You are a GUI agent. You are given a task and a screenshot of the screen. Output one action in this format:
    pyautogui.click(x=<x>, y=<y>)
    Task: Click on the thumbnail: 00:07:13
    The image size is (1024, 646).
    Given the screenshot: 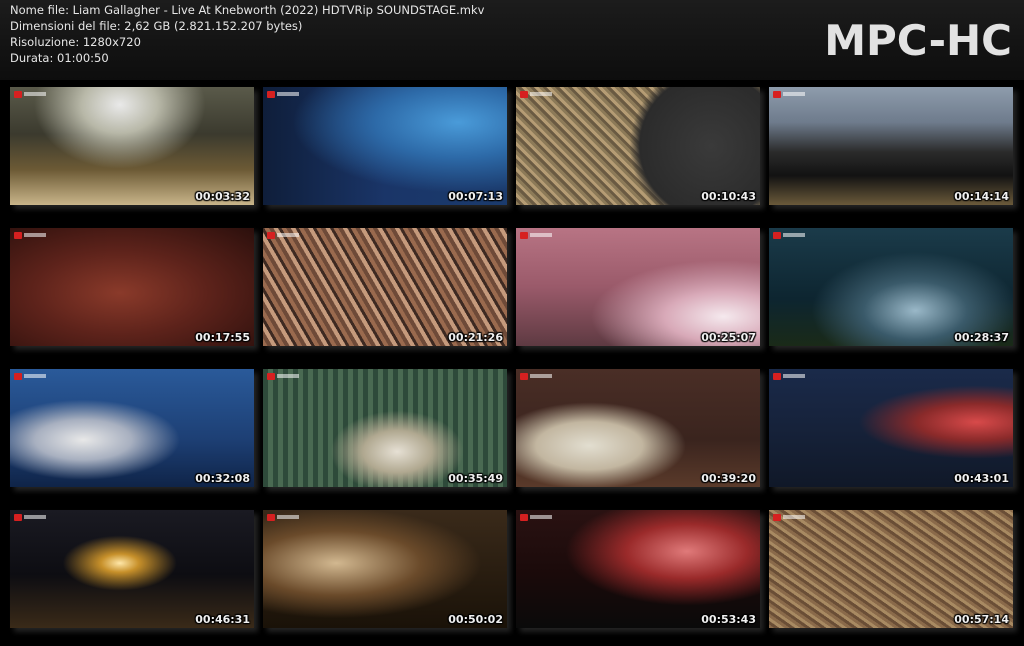 What is the action you would take?
    pyautogui.click(x=385, y=146)
    